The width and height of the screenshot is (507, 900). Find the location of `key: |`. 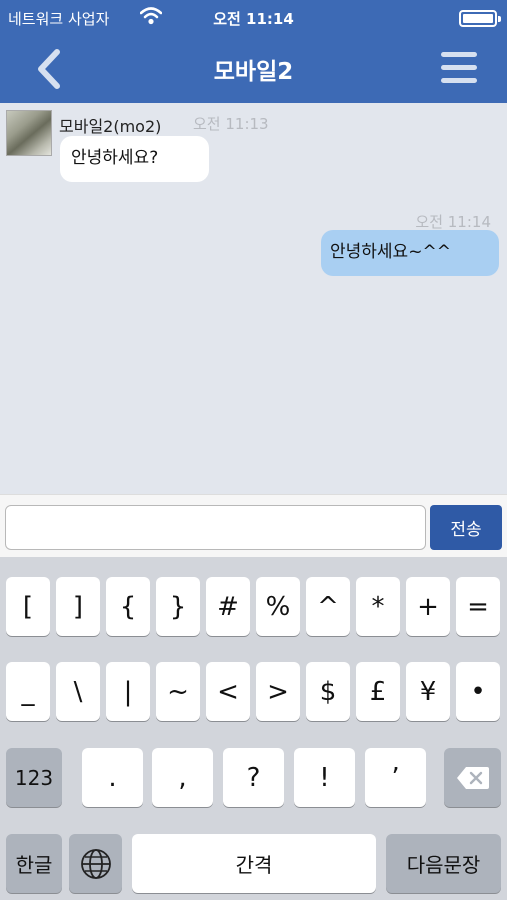

key: | is located at coordinates (128, 691).